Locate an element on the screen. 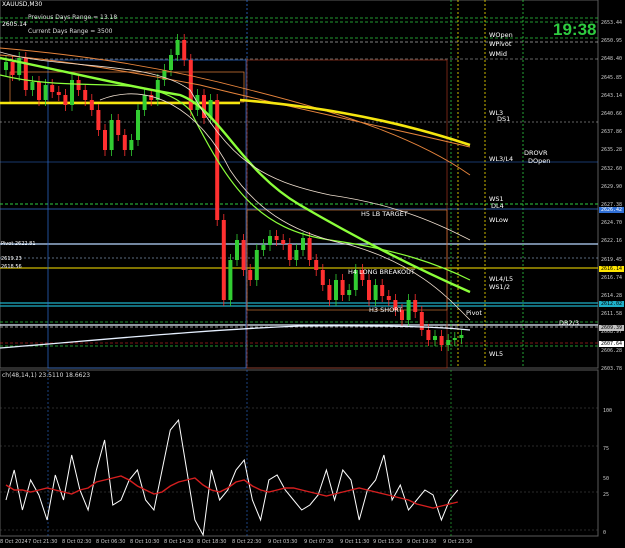 The height and width of the screenshot is (548, 625). time-axis-label: 9 Oct 19:30 is located at coordinates (422, 542).